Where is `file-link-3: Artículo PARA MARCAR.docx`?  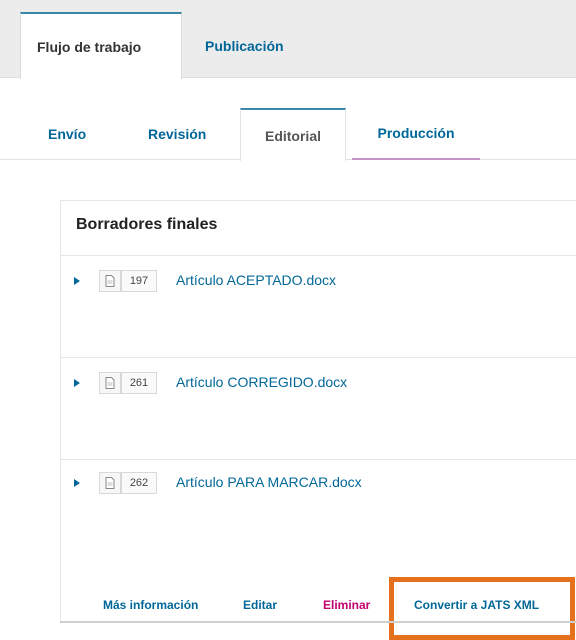
file-link-3: Artículo PARA MARCAR.docx is located at coordinates (269, 482).